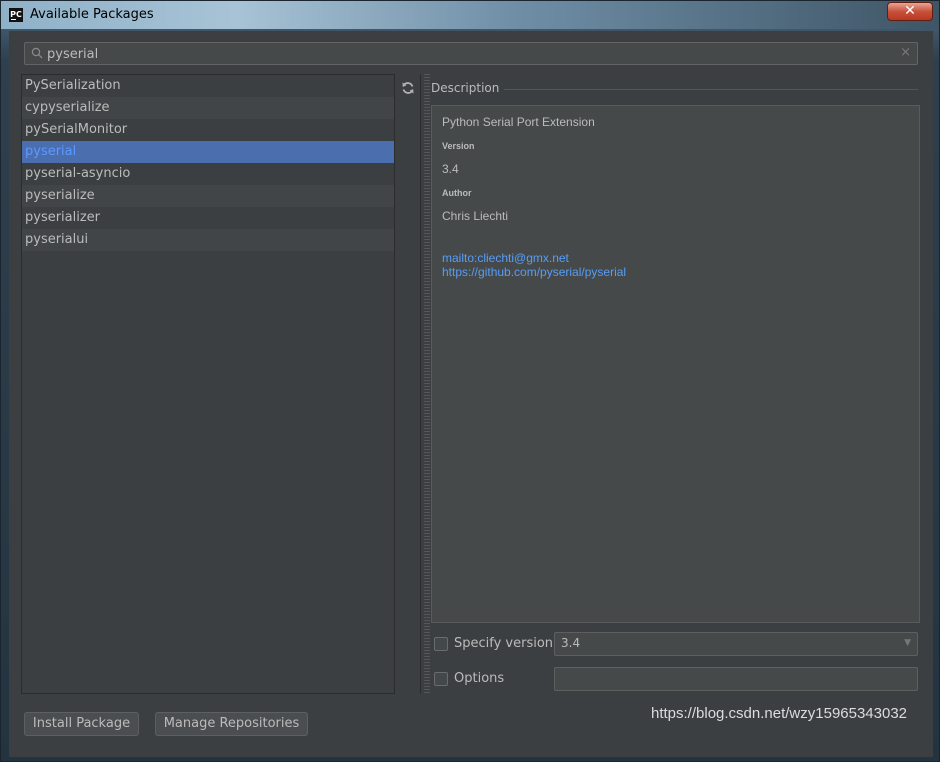  What do you see at coordinates (81, 724) in the screenshot?
I see `install-package-button: Install Package` at bounding box center [81, 724].